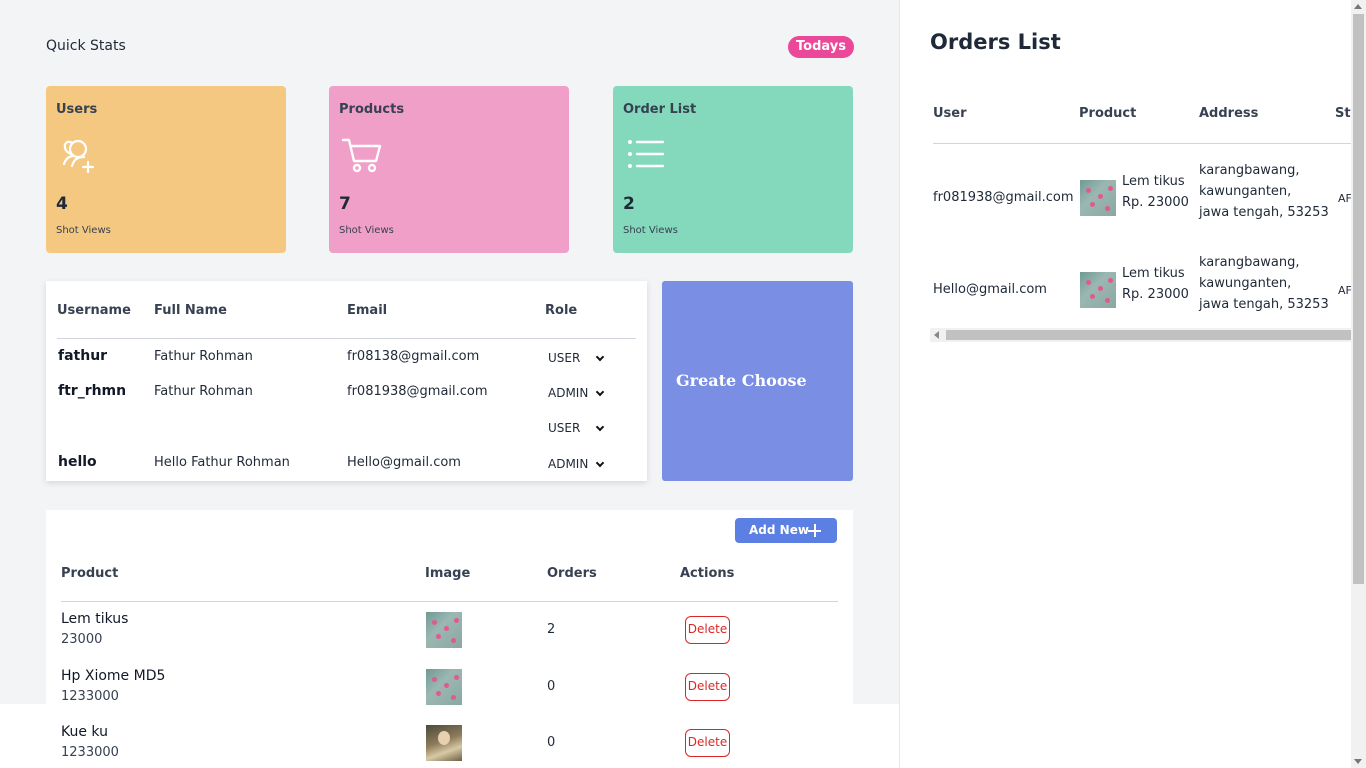  Describe the element at coordinates (222, 462) in the screenshot. I see `full-name-cell: Hello Fathur Rohman` at that location.